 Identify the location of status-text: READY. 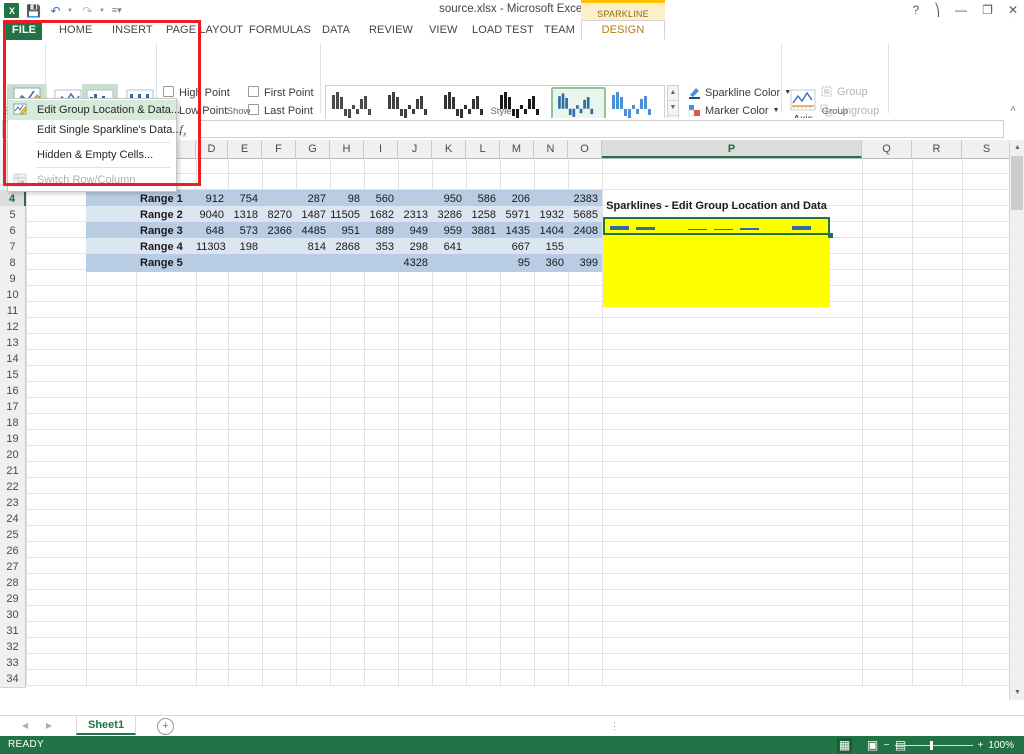
(26, 744).